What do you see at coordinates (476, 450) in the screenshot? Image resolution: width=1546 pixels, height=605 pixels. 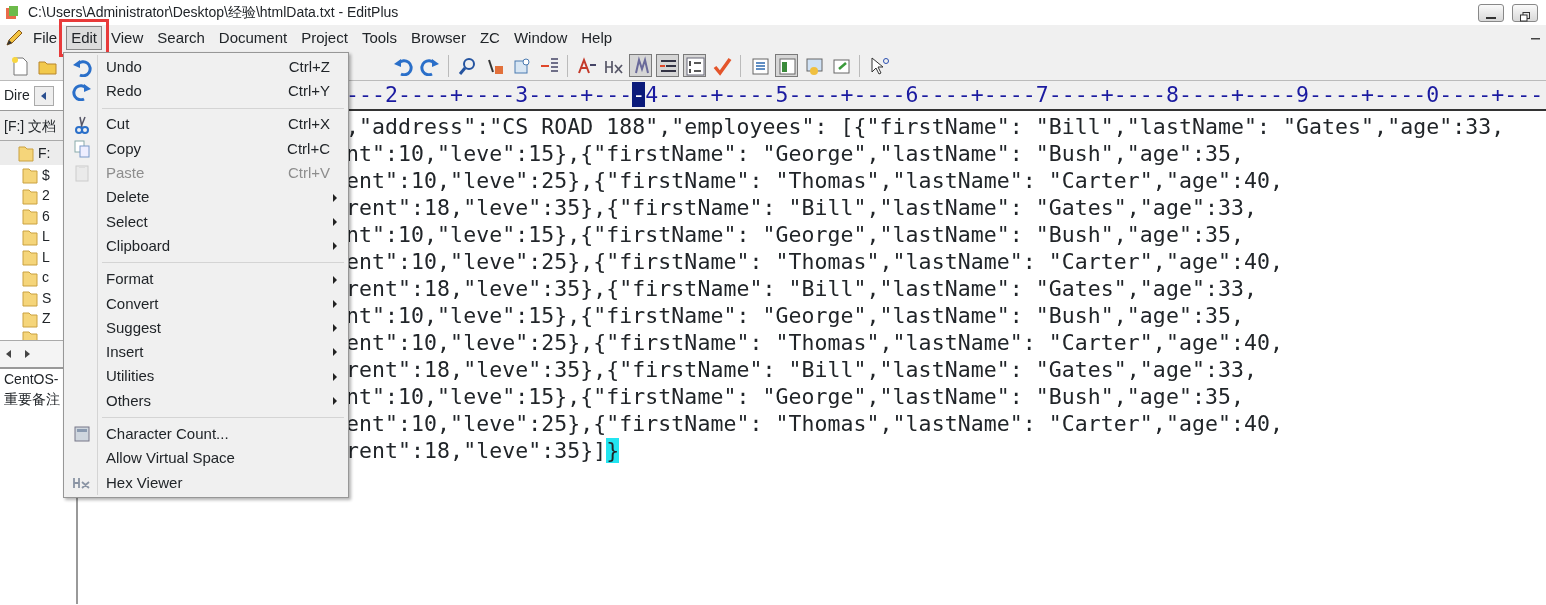 I see `code-line: rent":18,"leve":35}]` at bounding box center [476, 450].